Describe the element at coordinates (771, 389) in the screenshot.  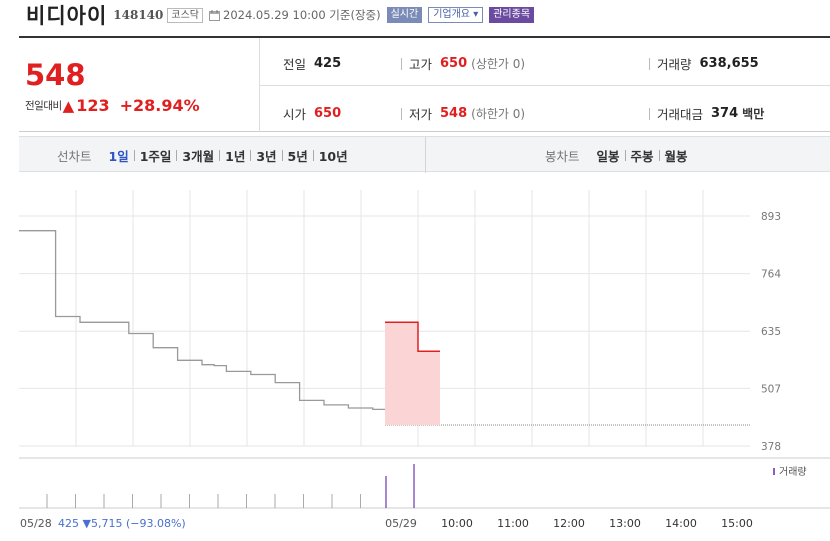
I see `y-tick-label: 507` at that location.